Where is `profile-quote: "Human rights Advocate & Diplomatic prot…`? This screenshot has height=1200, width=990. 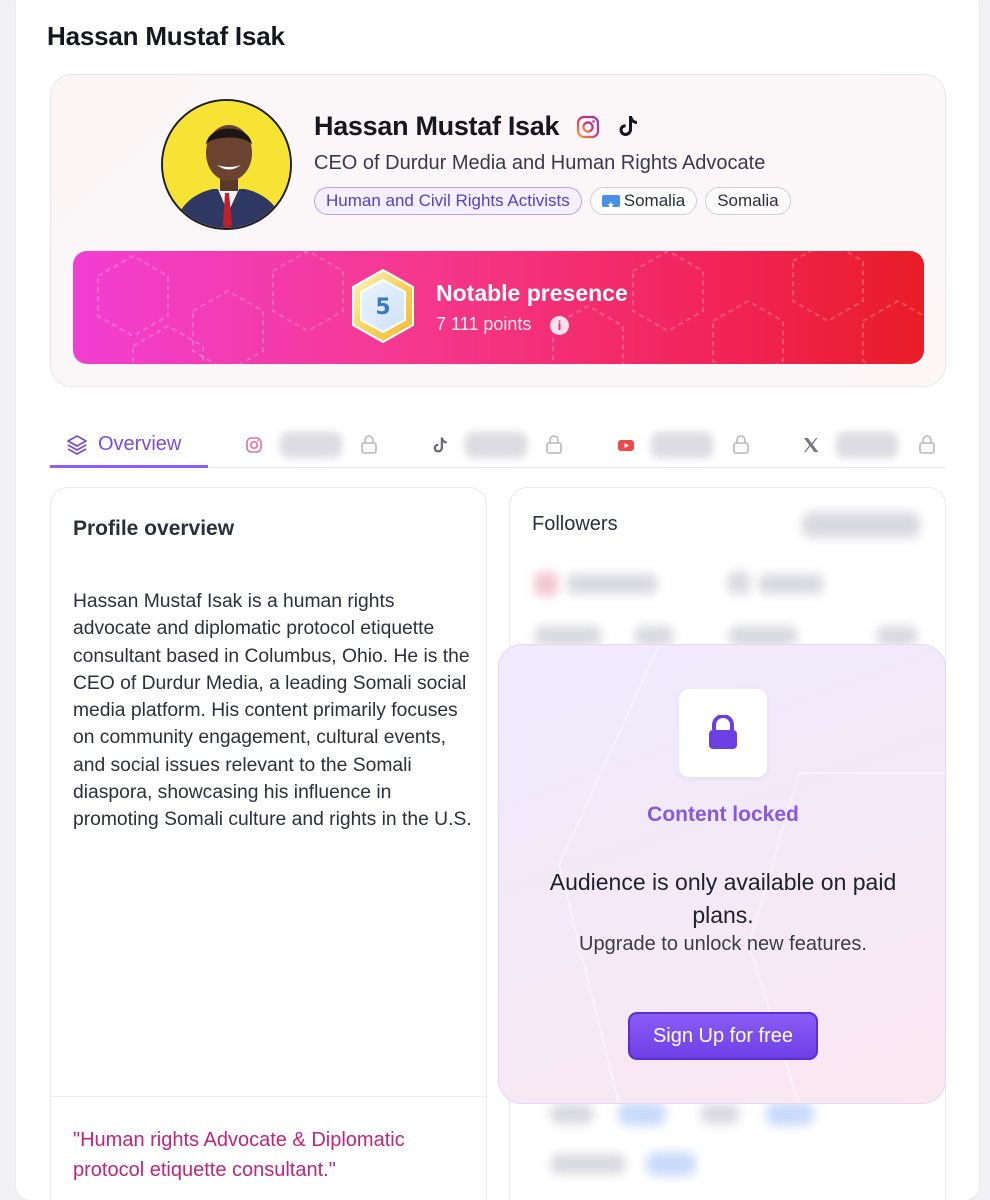
profile-quote: "Human rights Advocate & Diplomatic prot… is located at coordinates (239, 1155).